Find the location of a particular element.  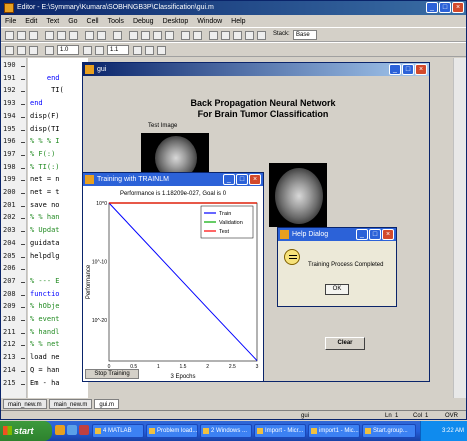

code-line: % % net is located at coordinates (45, 344).